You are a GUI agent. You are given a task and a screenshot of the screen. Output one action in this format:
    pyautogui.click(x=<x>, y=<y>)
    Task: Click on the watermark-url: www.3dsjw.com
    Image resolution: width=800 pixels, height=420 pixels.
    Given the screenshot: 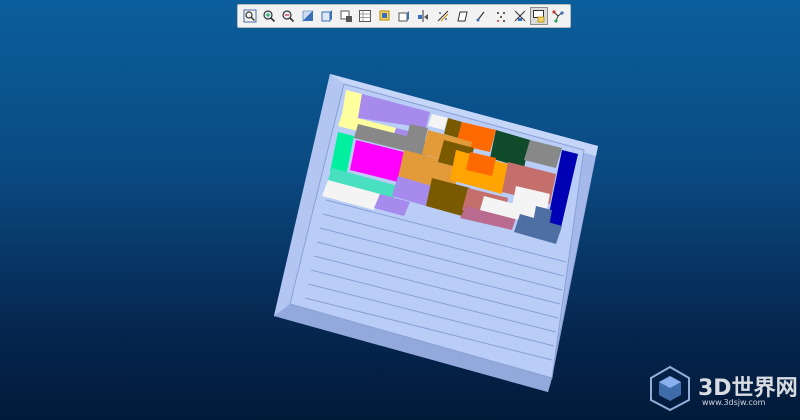 What is the action you would take?
    pyautogui.click(x=734, y=402)
    